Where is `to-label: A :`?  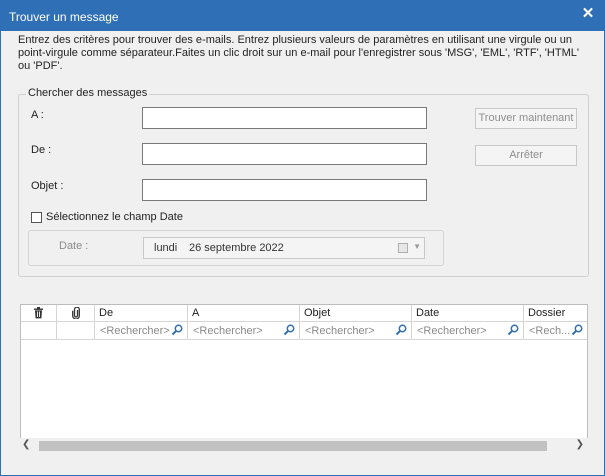 to-label: A : is located at coordinates (37, 115).